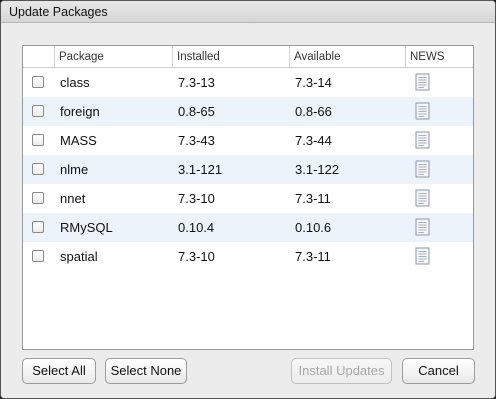  What do you see at coordinates (438, 371) in the screenshot?
I see `cancel-button: Cancel` at bounding box center [438, 371].